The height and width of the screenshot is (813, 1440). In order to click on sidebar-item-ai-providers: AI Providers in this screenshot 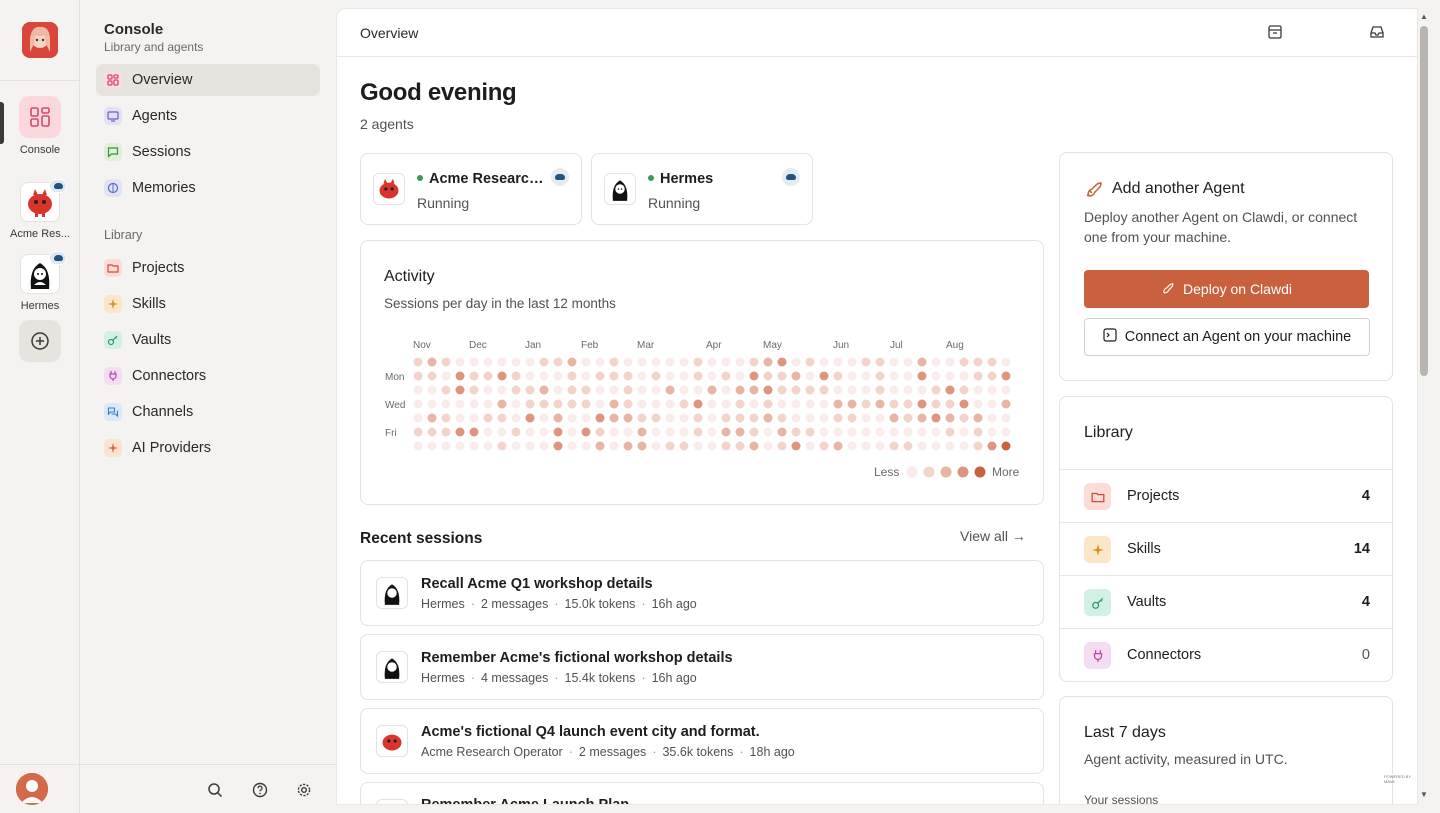, I will do `click(208, 448)`.